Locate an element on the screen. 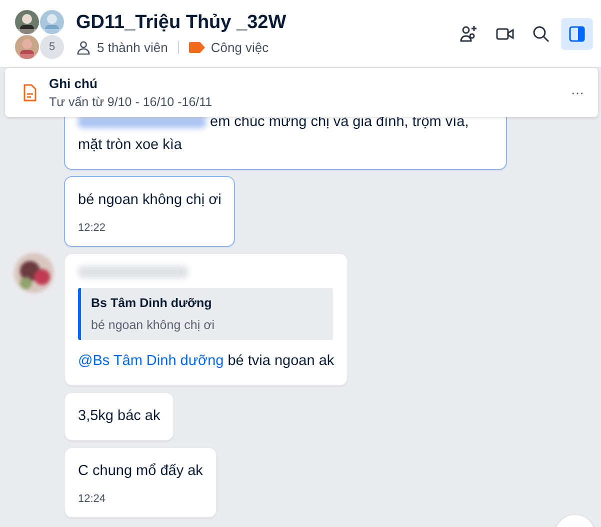  sidebar-icon is located at coordinates (577, 34).